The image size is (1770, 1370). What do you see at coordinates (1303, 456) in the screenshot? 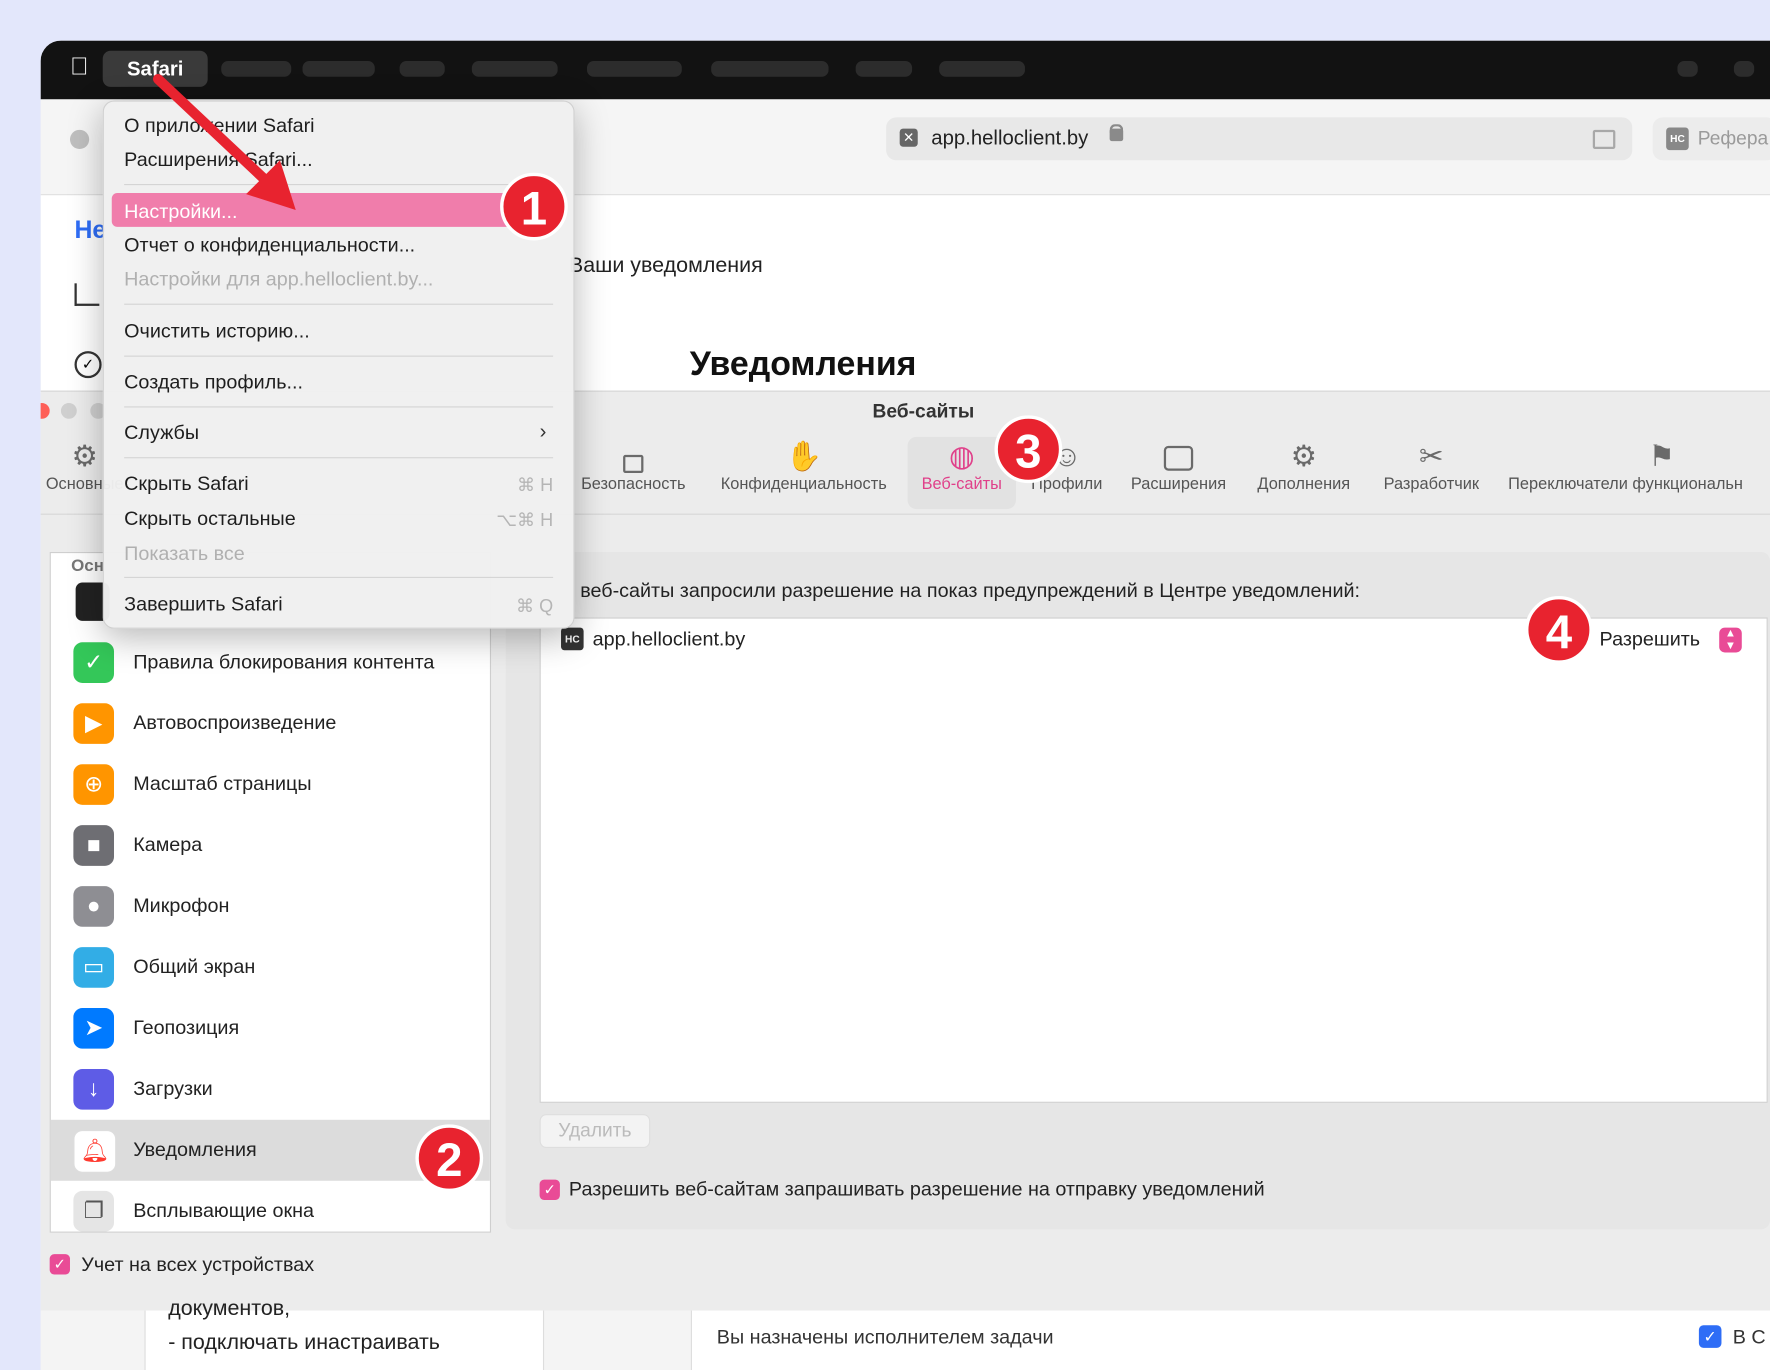
I see `gears-icon: ⚙` at bounding box center [1303, 456].